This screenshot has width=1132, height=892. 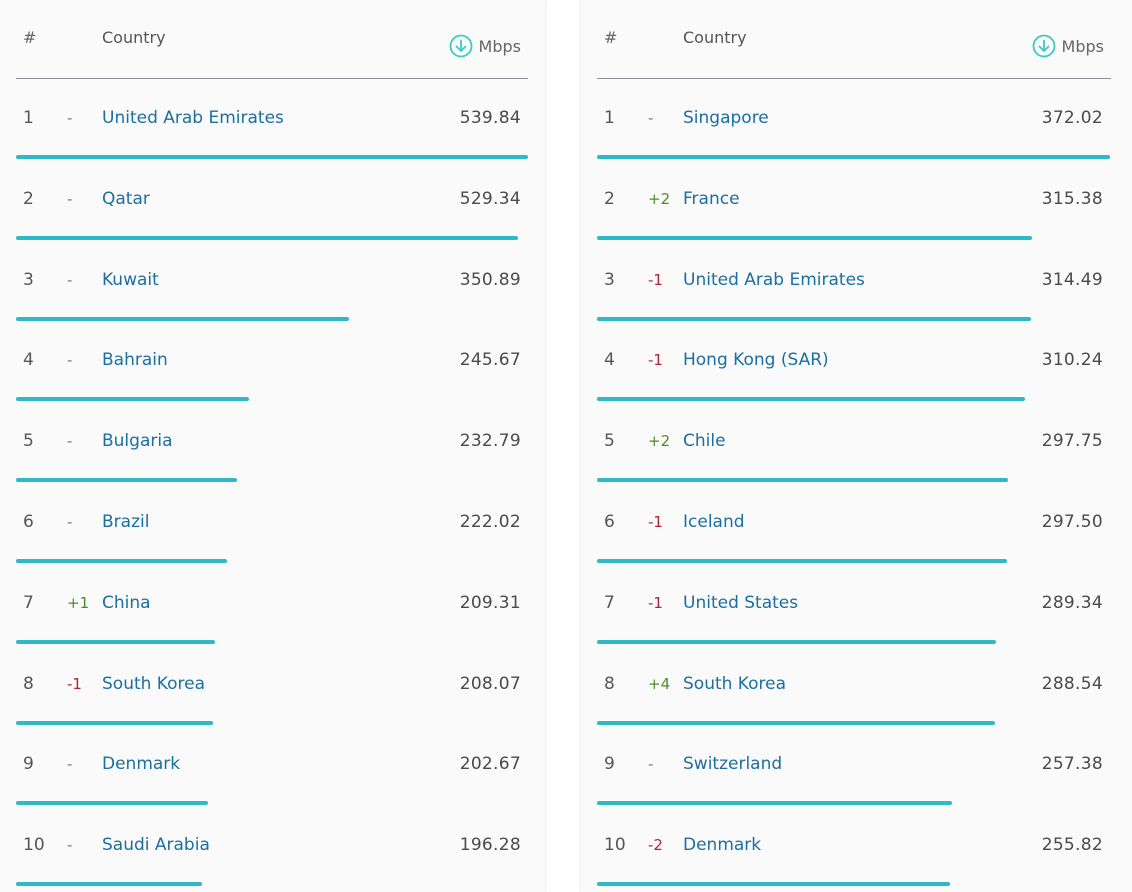 What do you see at coordinates (272, 765) in the screenshot?
I see `table-row: 9 - Denmark 202.67` at bounding box center [272, 765].